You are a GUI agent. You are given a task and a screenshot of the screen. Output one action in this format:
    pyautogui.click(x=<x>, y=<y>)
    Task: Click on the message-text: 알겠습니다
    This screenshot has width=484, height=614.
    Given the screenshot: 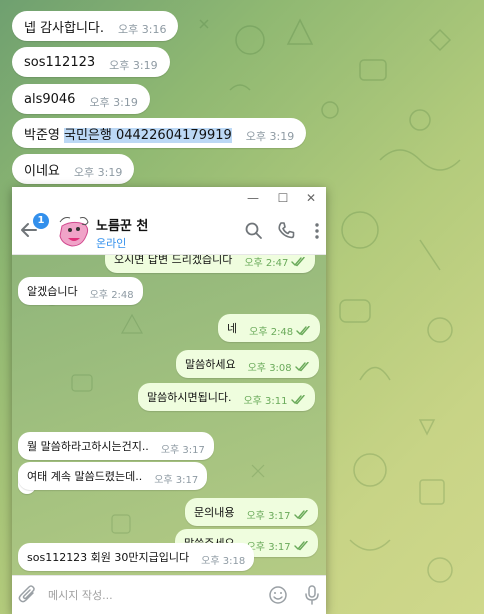 What is the action you would take?
    pyautogui.click(x=52, y=291)
    